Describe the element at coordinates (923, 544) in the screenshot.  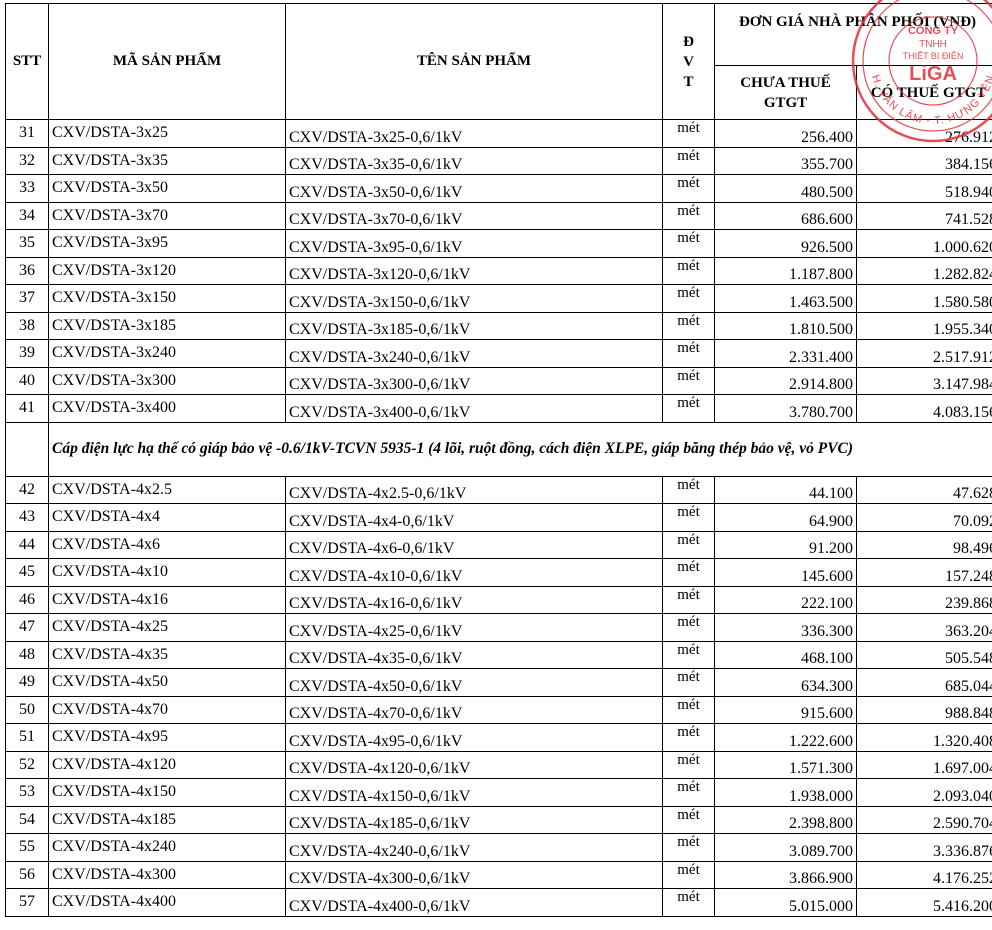
I see `row-price-gross-cell: 98.496` at that location.